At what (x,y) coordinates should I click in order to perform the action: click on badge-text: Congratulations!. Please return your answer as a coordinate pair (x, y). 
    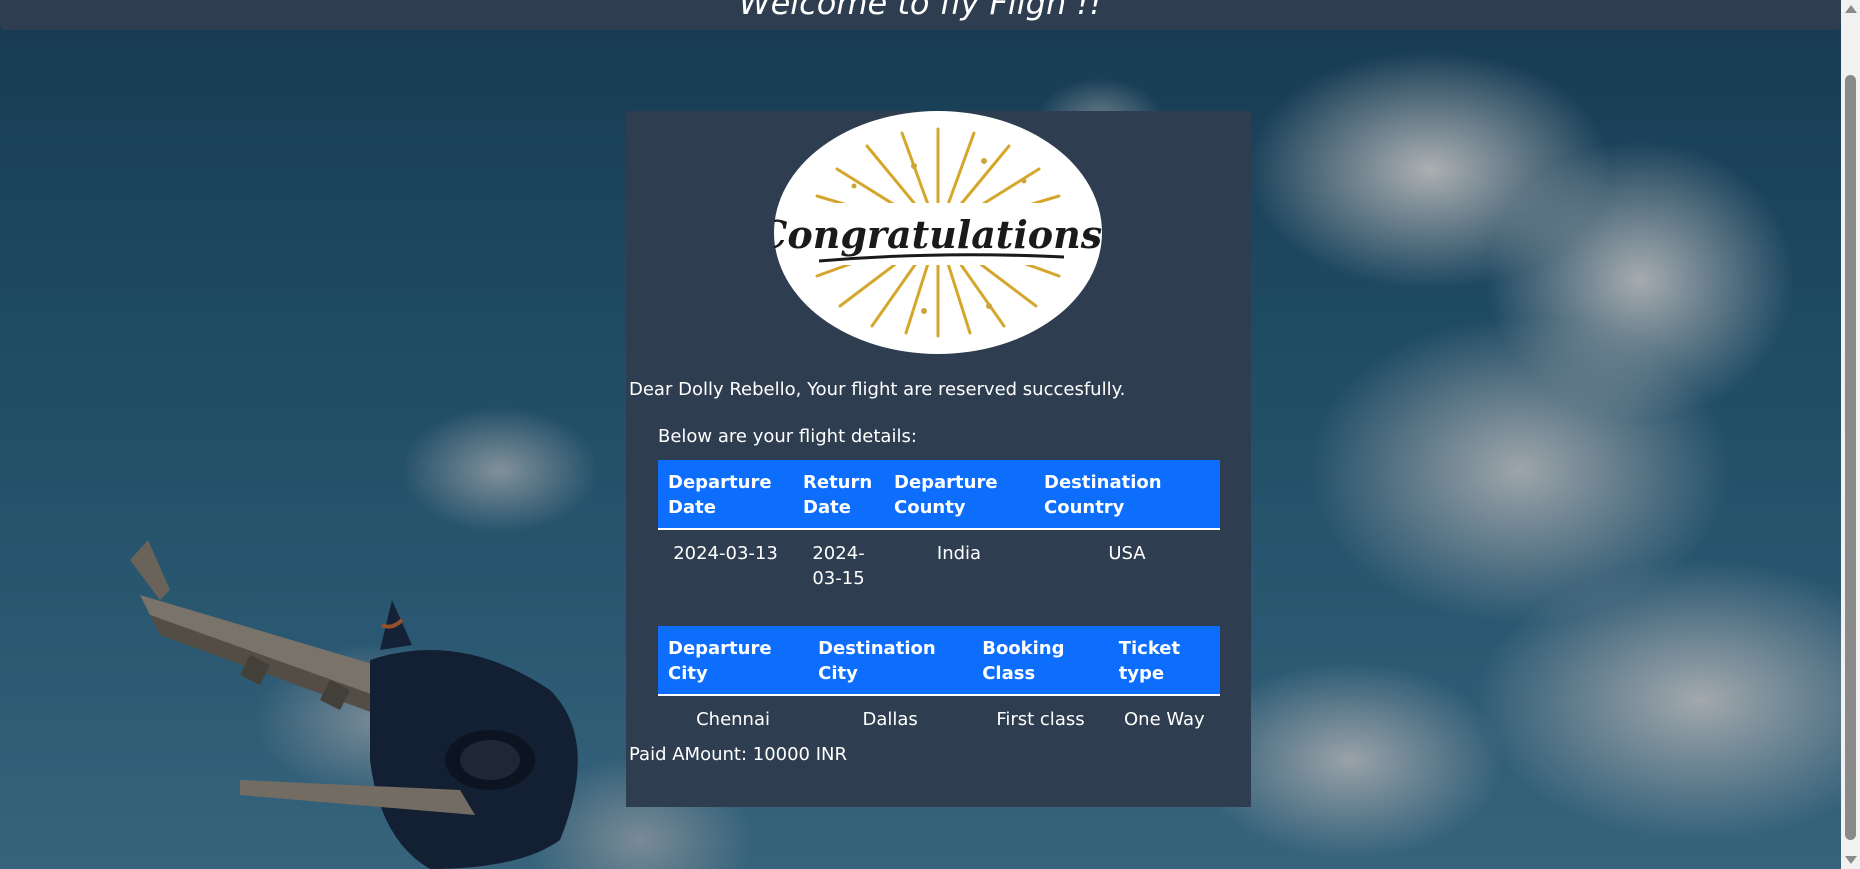
    Looking at the image, I should click on (938, 234).